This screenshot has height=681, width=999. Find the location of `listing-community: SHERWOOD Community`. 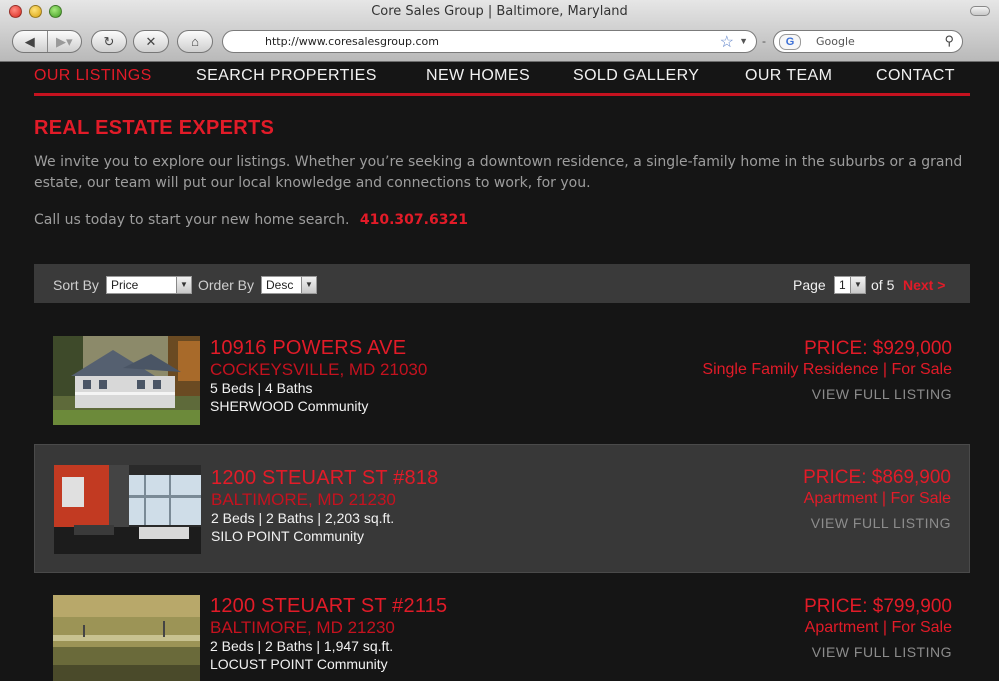

listing-community: SHERWOOD Community is located at coordinates (289, 406).